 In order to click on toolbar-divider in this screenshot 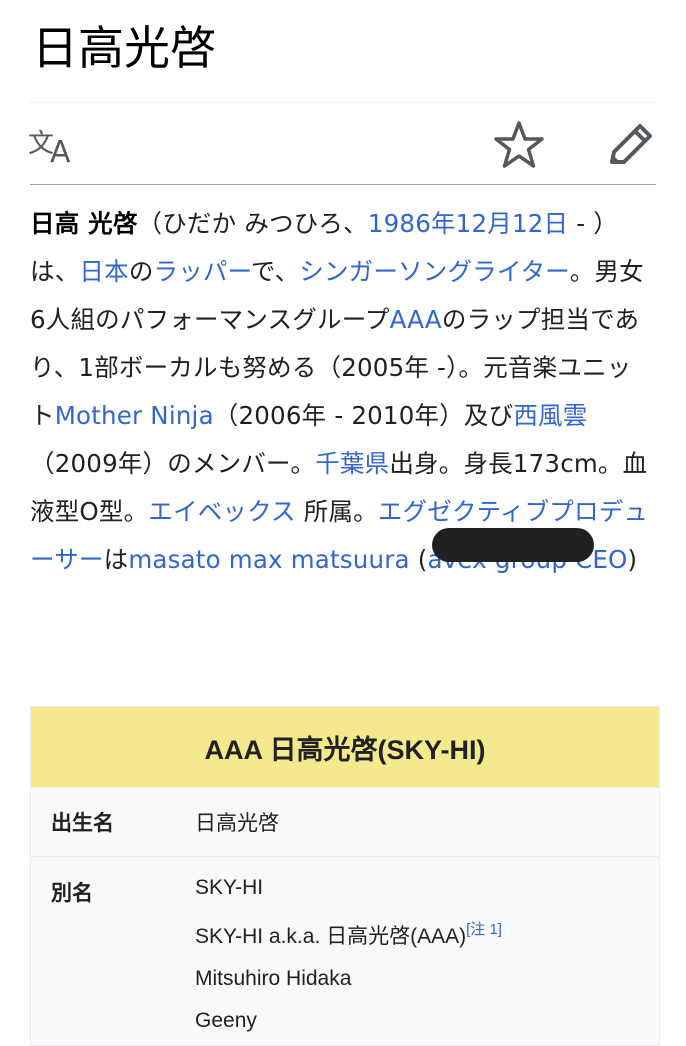, I will do `click(343, 184)`.